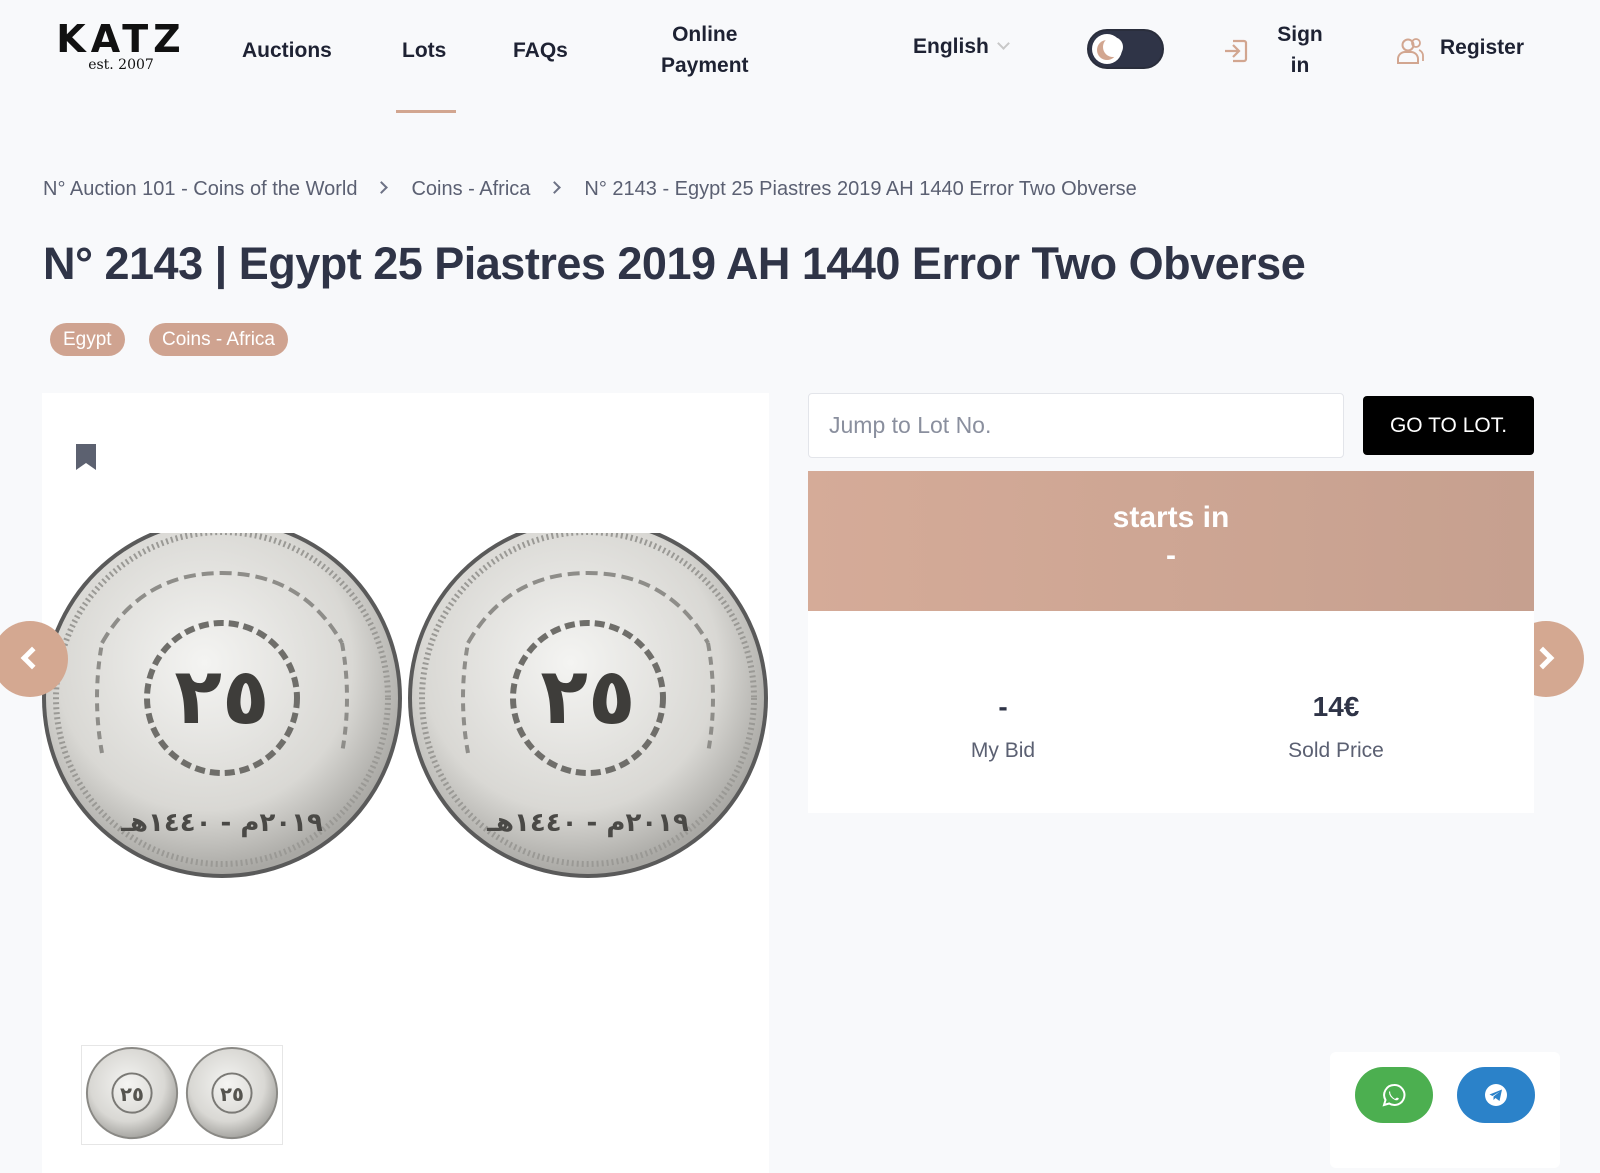 The width and height of the screenshot is (1600, 1173). I want to click on nav-online-payment: Online Payment, so click(705, 50).